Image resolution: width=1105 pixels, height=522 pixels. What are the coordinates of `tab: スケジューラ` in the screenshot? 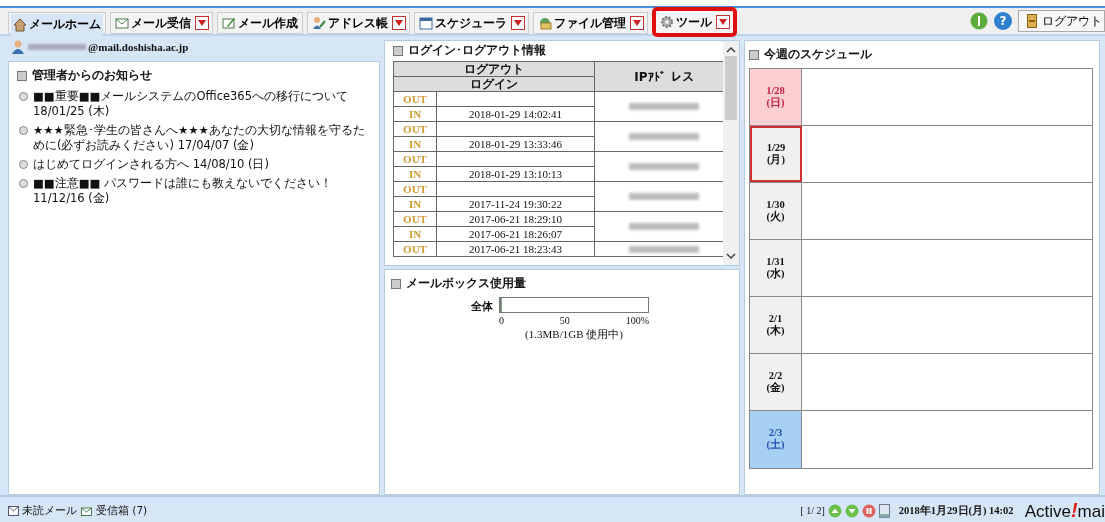 It's located at (463, 23).